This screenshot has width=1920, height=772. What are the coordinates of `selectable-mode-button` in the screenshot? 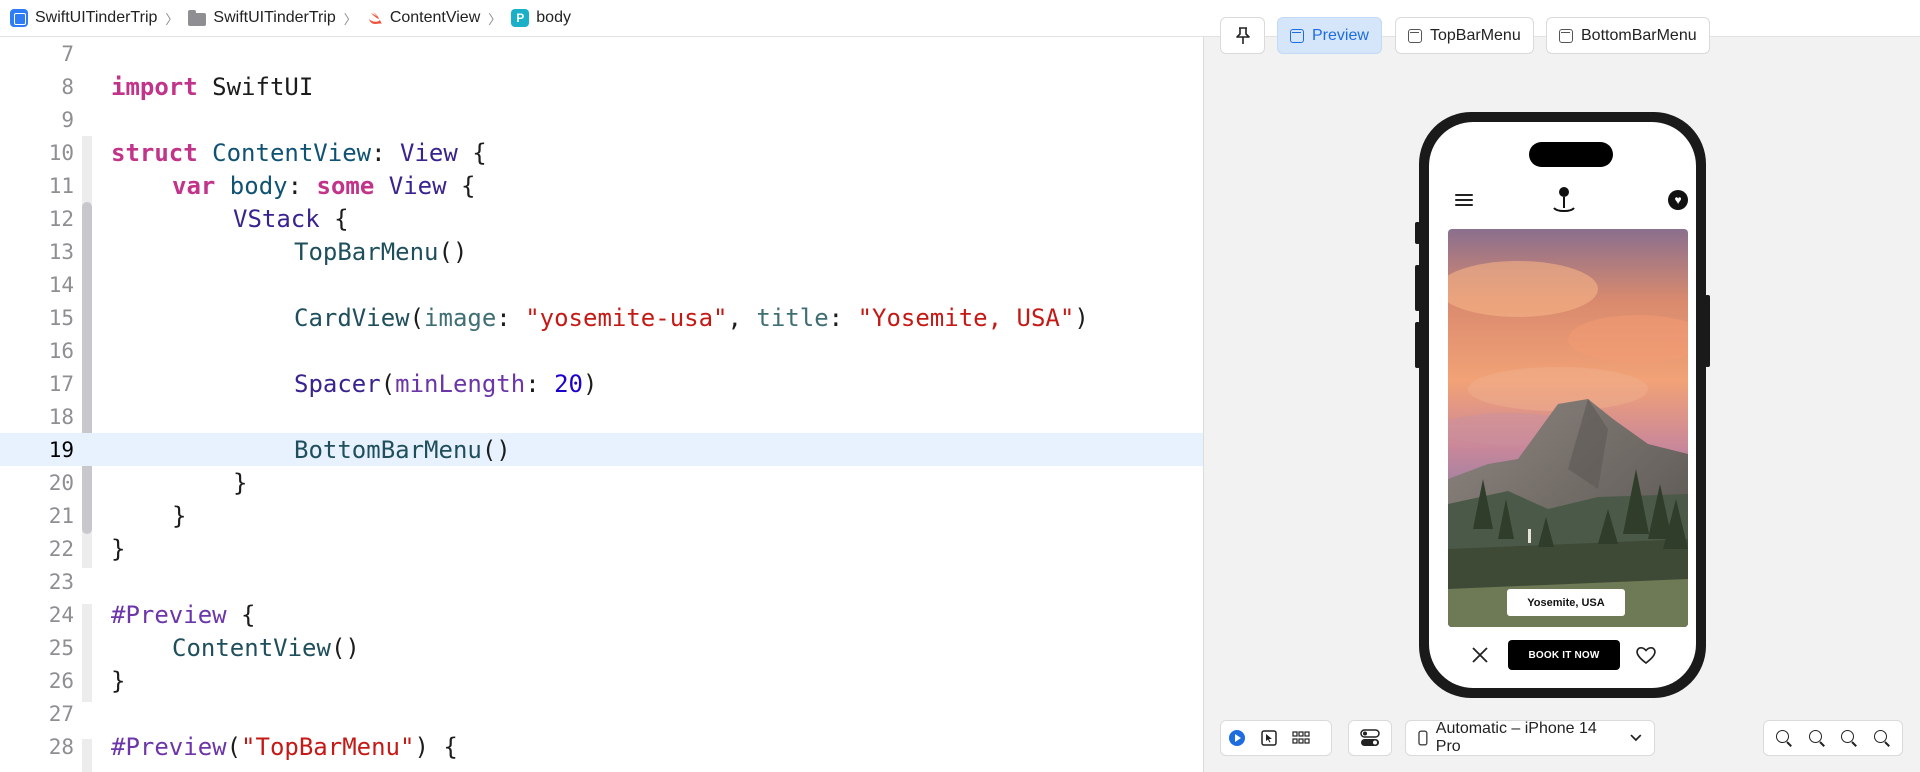 It's located at (1269, 738).